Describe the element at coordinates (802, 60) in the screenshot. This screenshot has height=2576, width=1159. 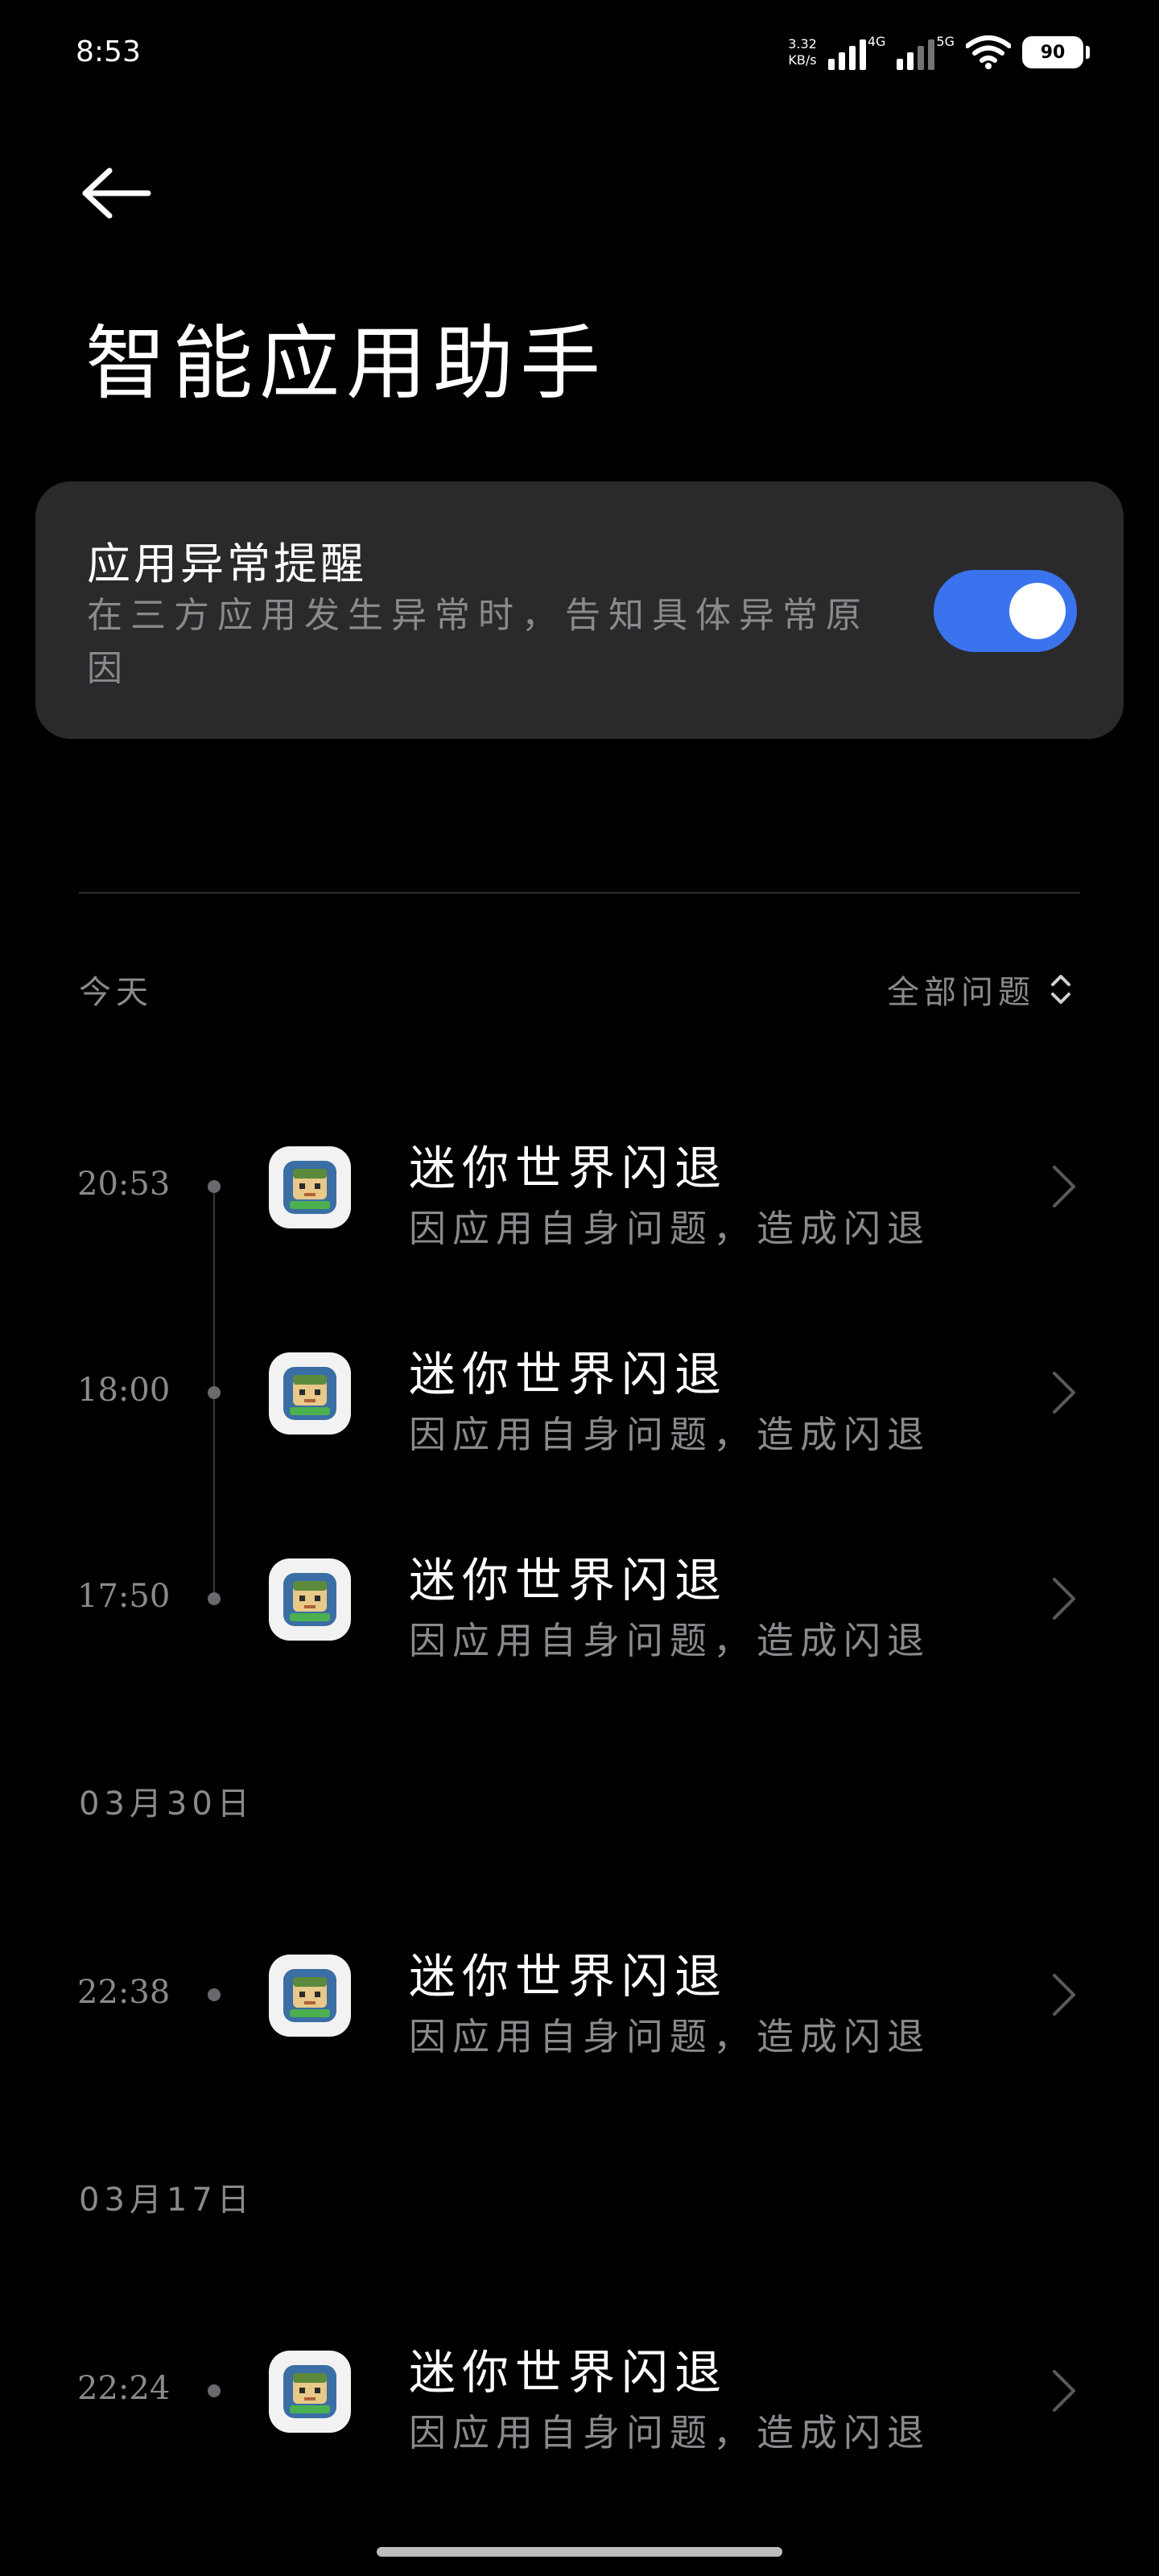
I see `network-speed-unit: KB/s` at that location.